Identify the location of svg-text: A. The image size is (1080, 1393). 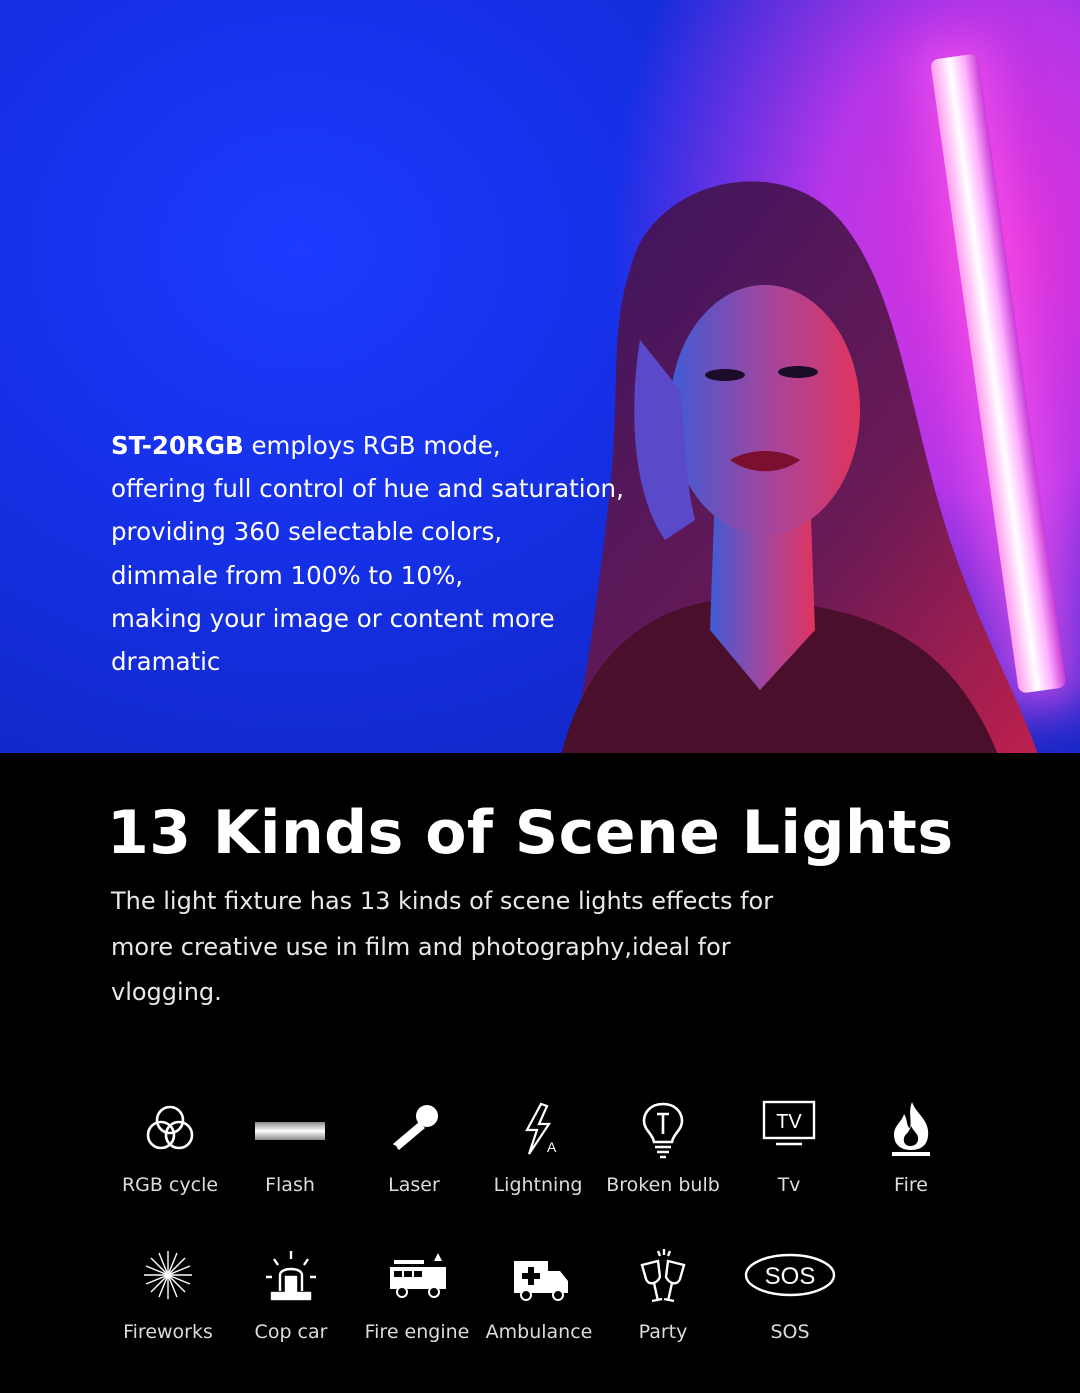
(552, 1147).